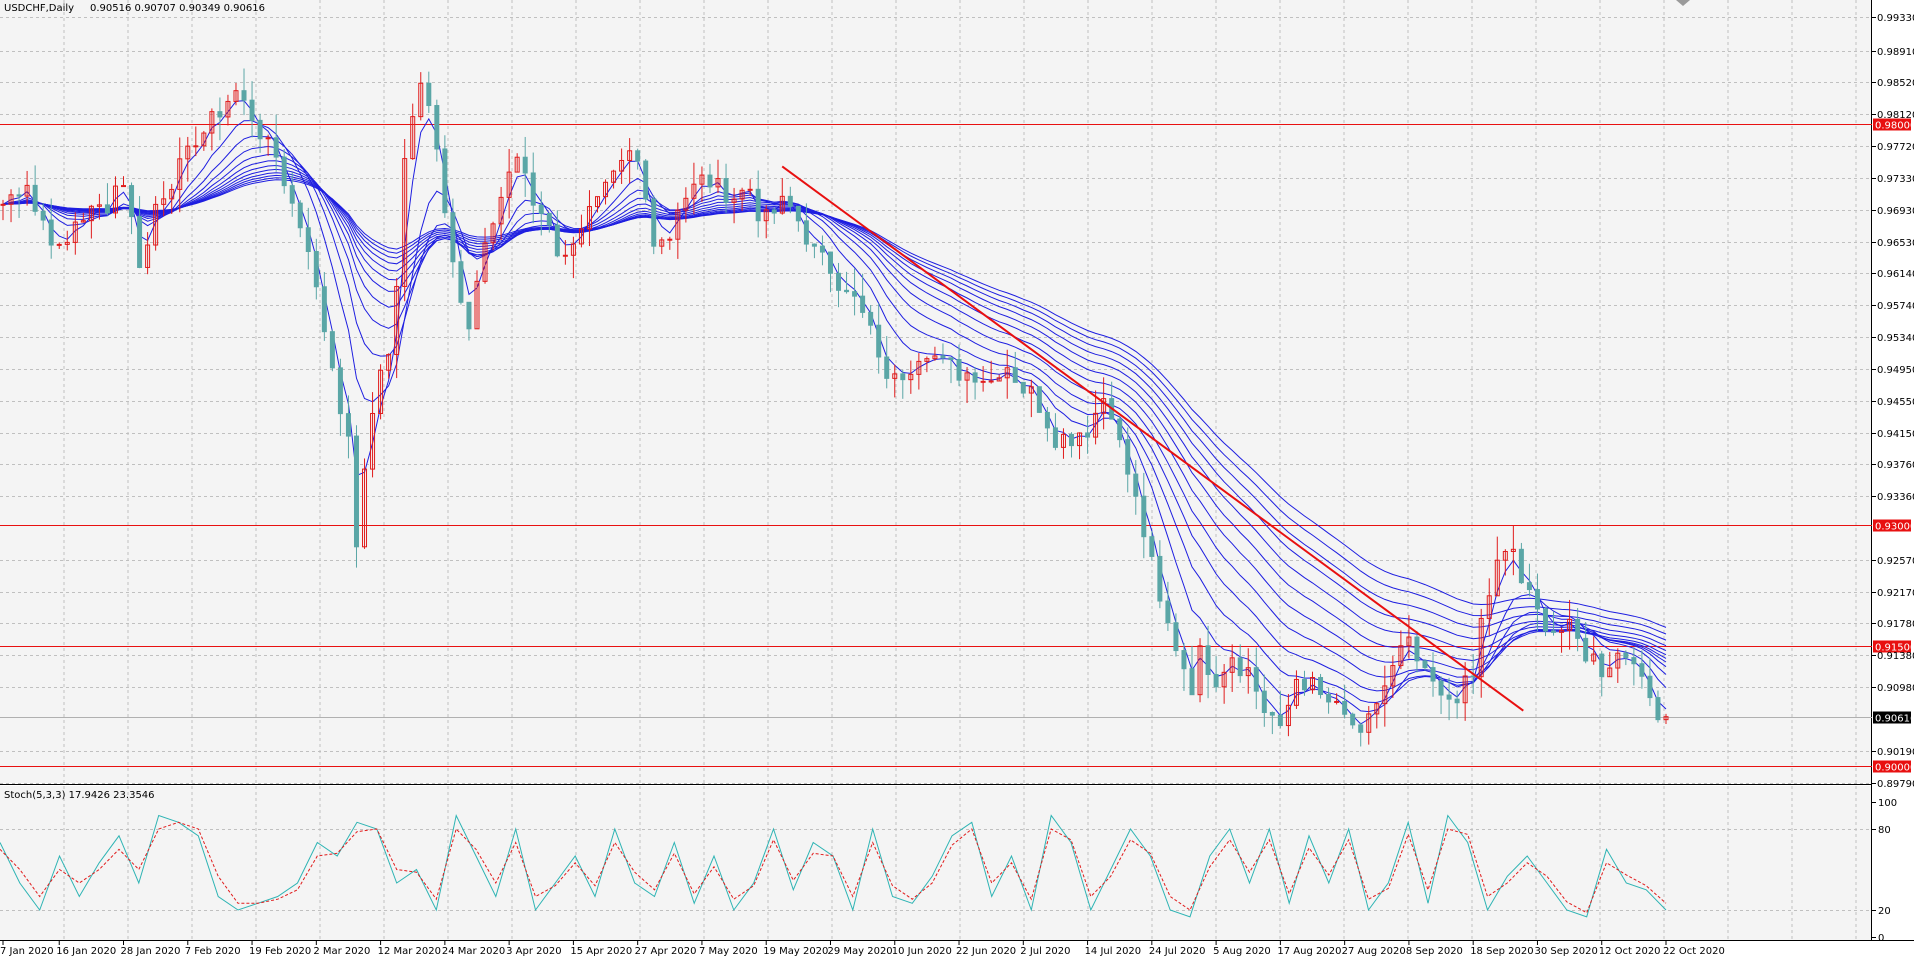 Image resolution: width=1914 pixels, height=959 pixels. What do you see at coordinates (533, 951) in the screenshot?
I see `time-tick-label: 3 Apr 2020` at bounding box center [533, 951].